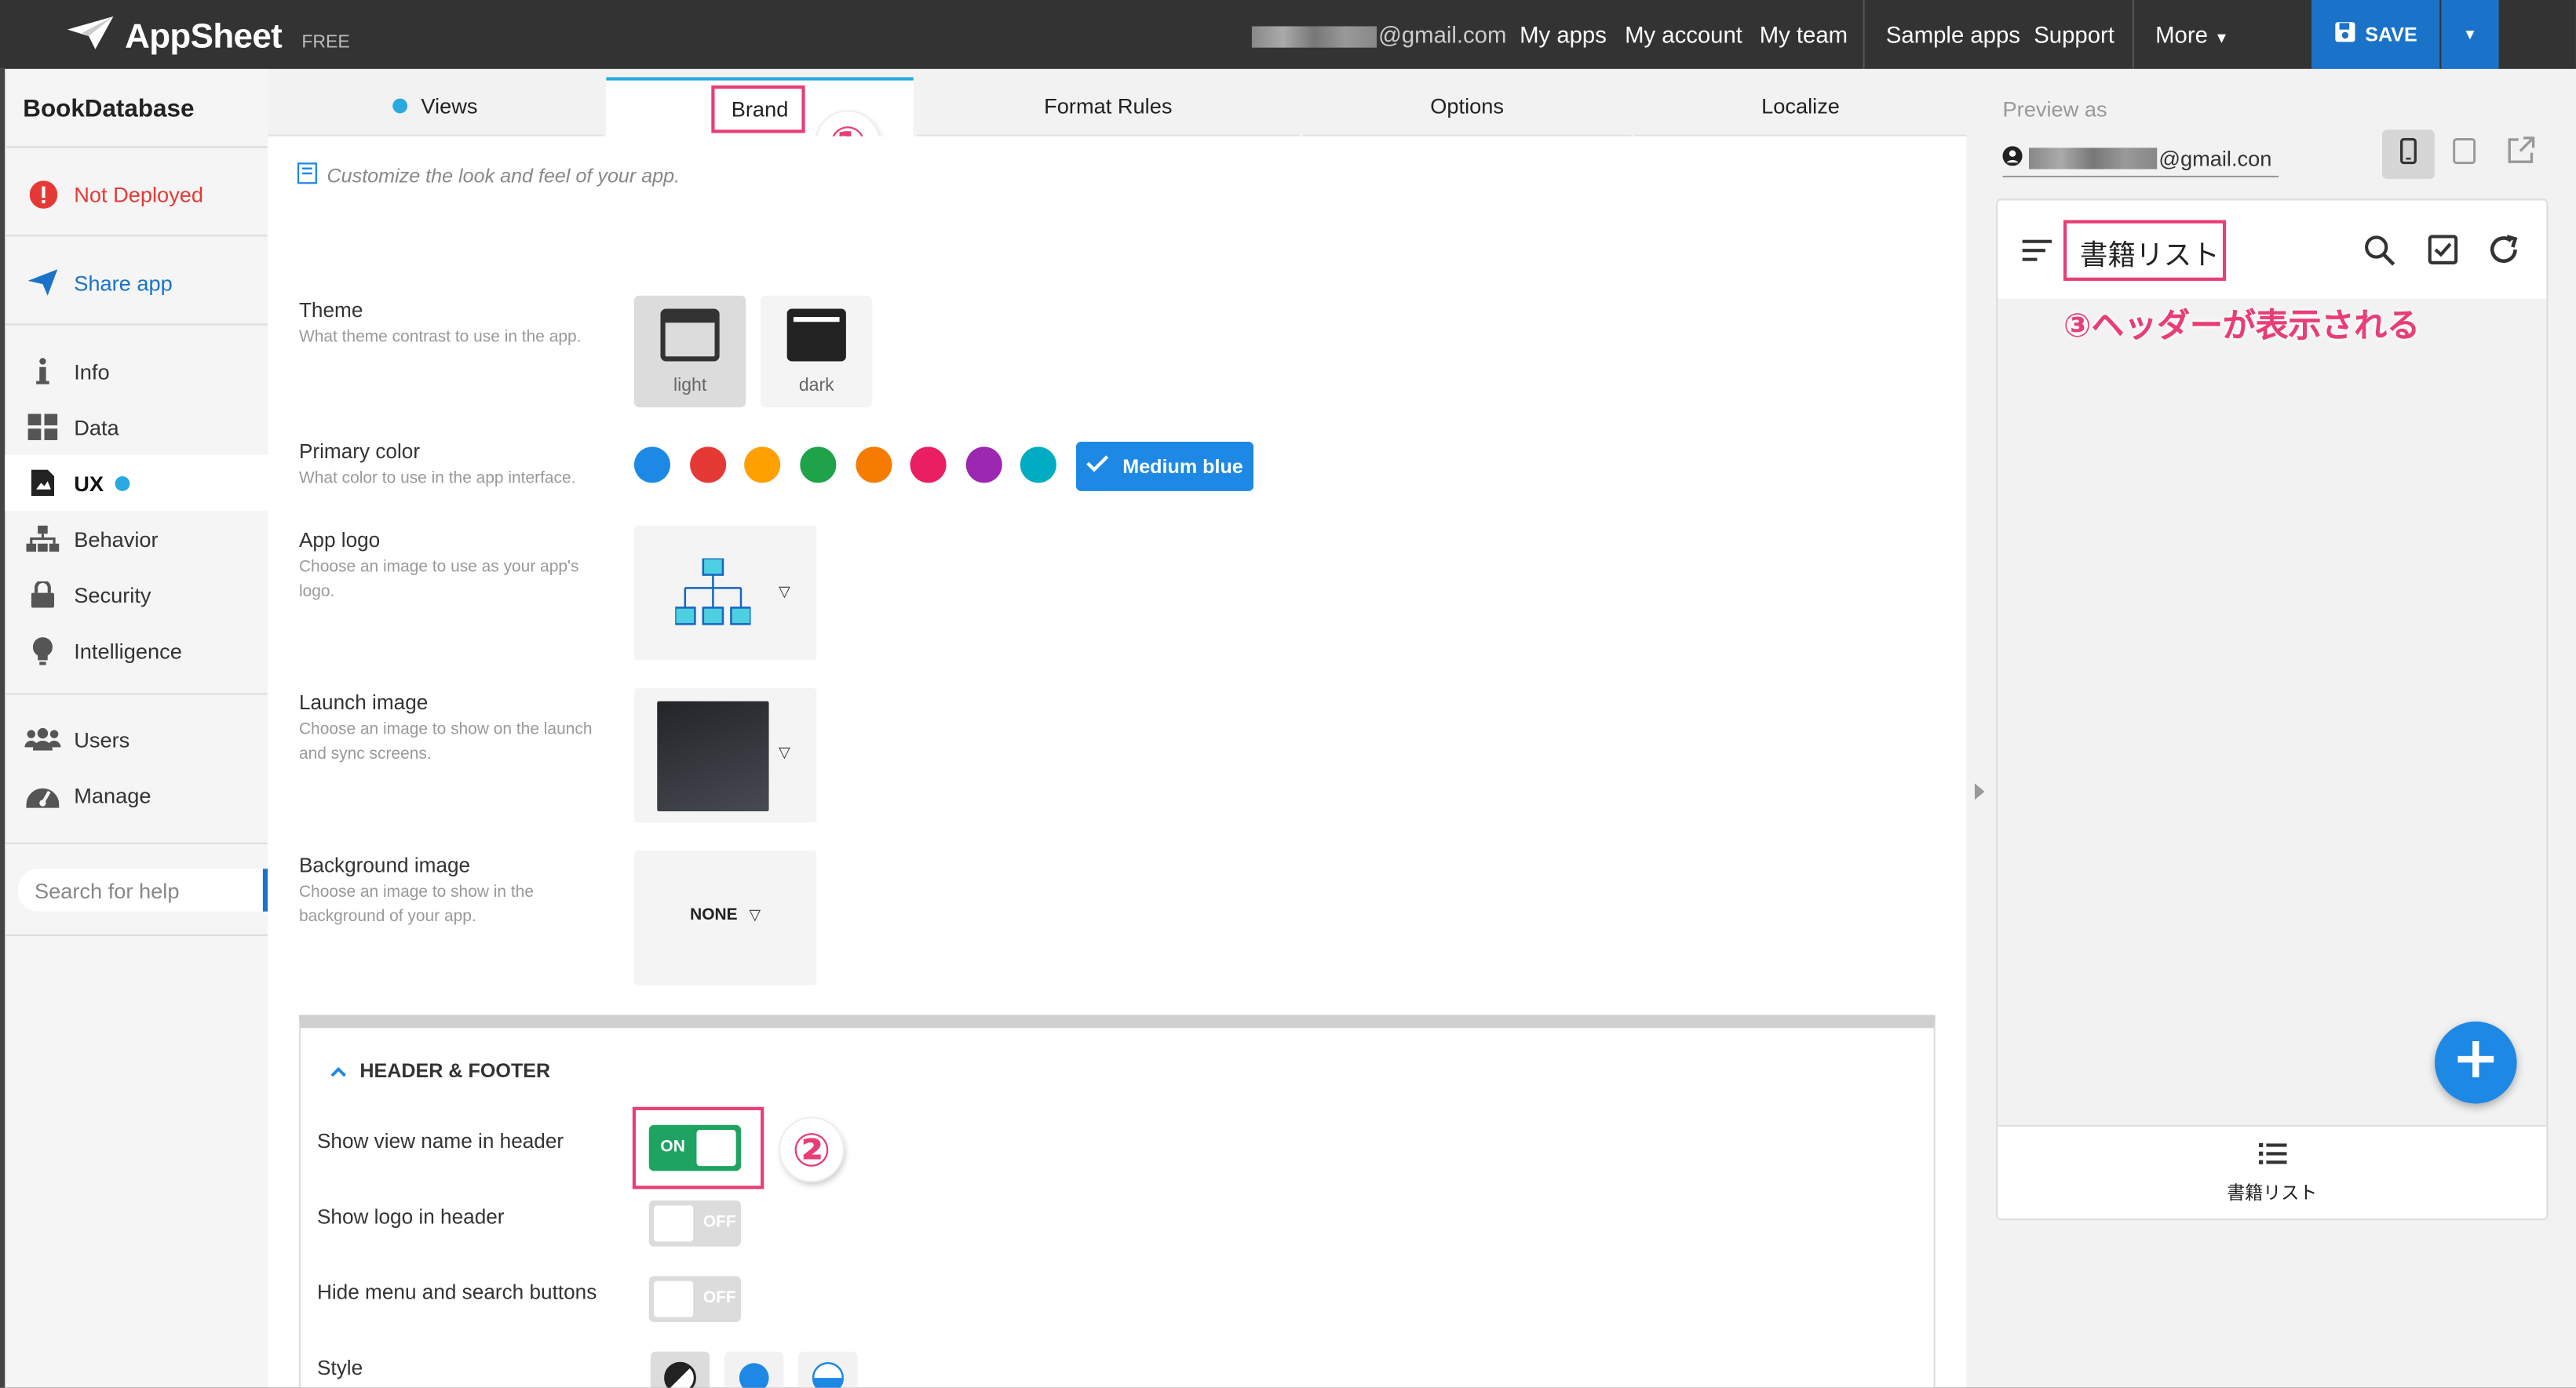  What do you see at coordinates (139, 236) in the screenshot?
I see `sidebar-divider` at bounding box center [139, 236].